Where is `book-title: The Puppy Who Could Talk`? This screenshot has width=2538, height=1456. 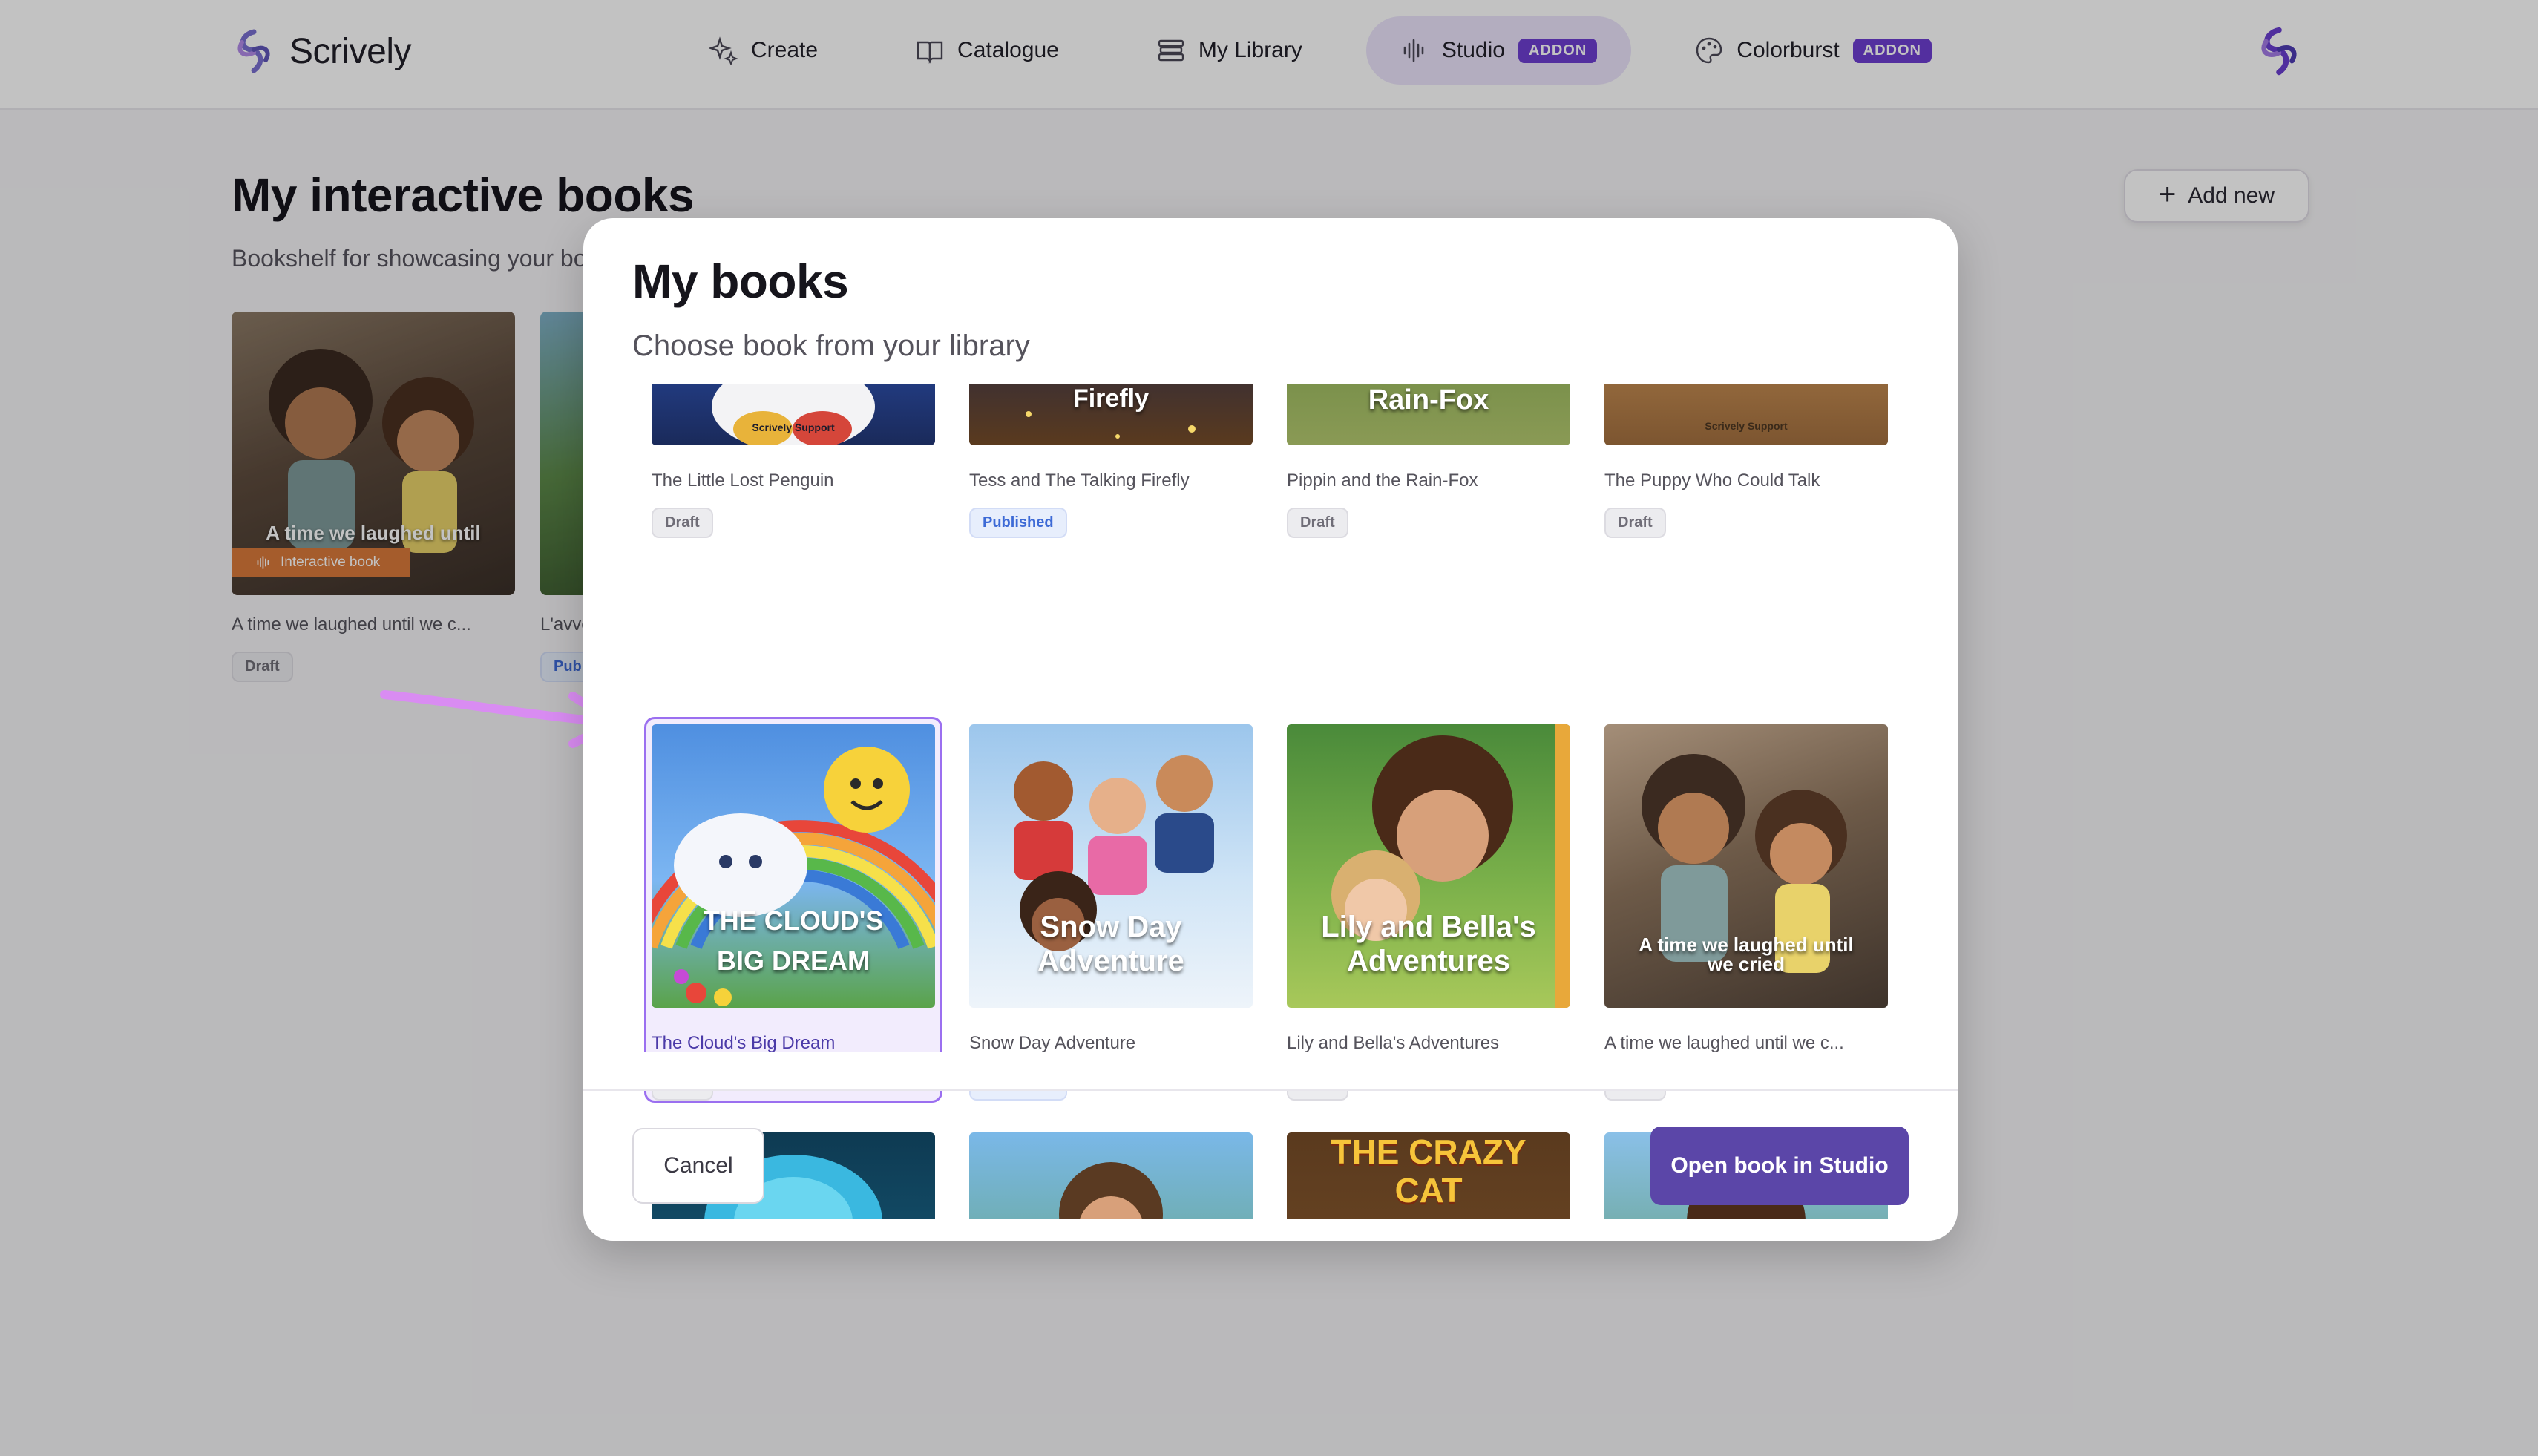 book-title: The Puppy Who Could Talk is located at coordinates (1712, 481).